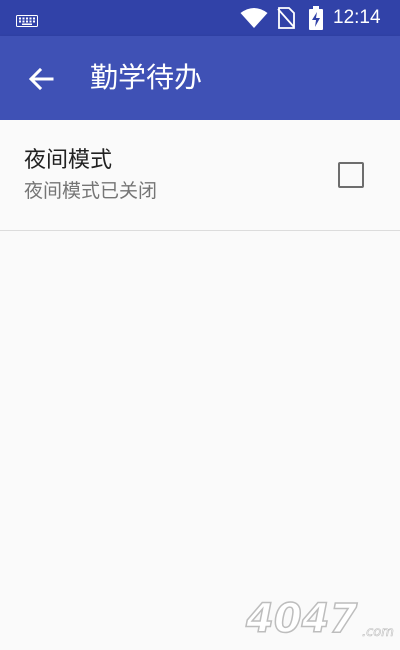  Describe the element at coordinates (351, 175) in the screenshot. I see `night-mode-checkbox` at that location.